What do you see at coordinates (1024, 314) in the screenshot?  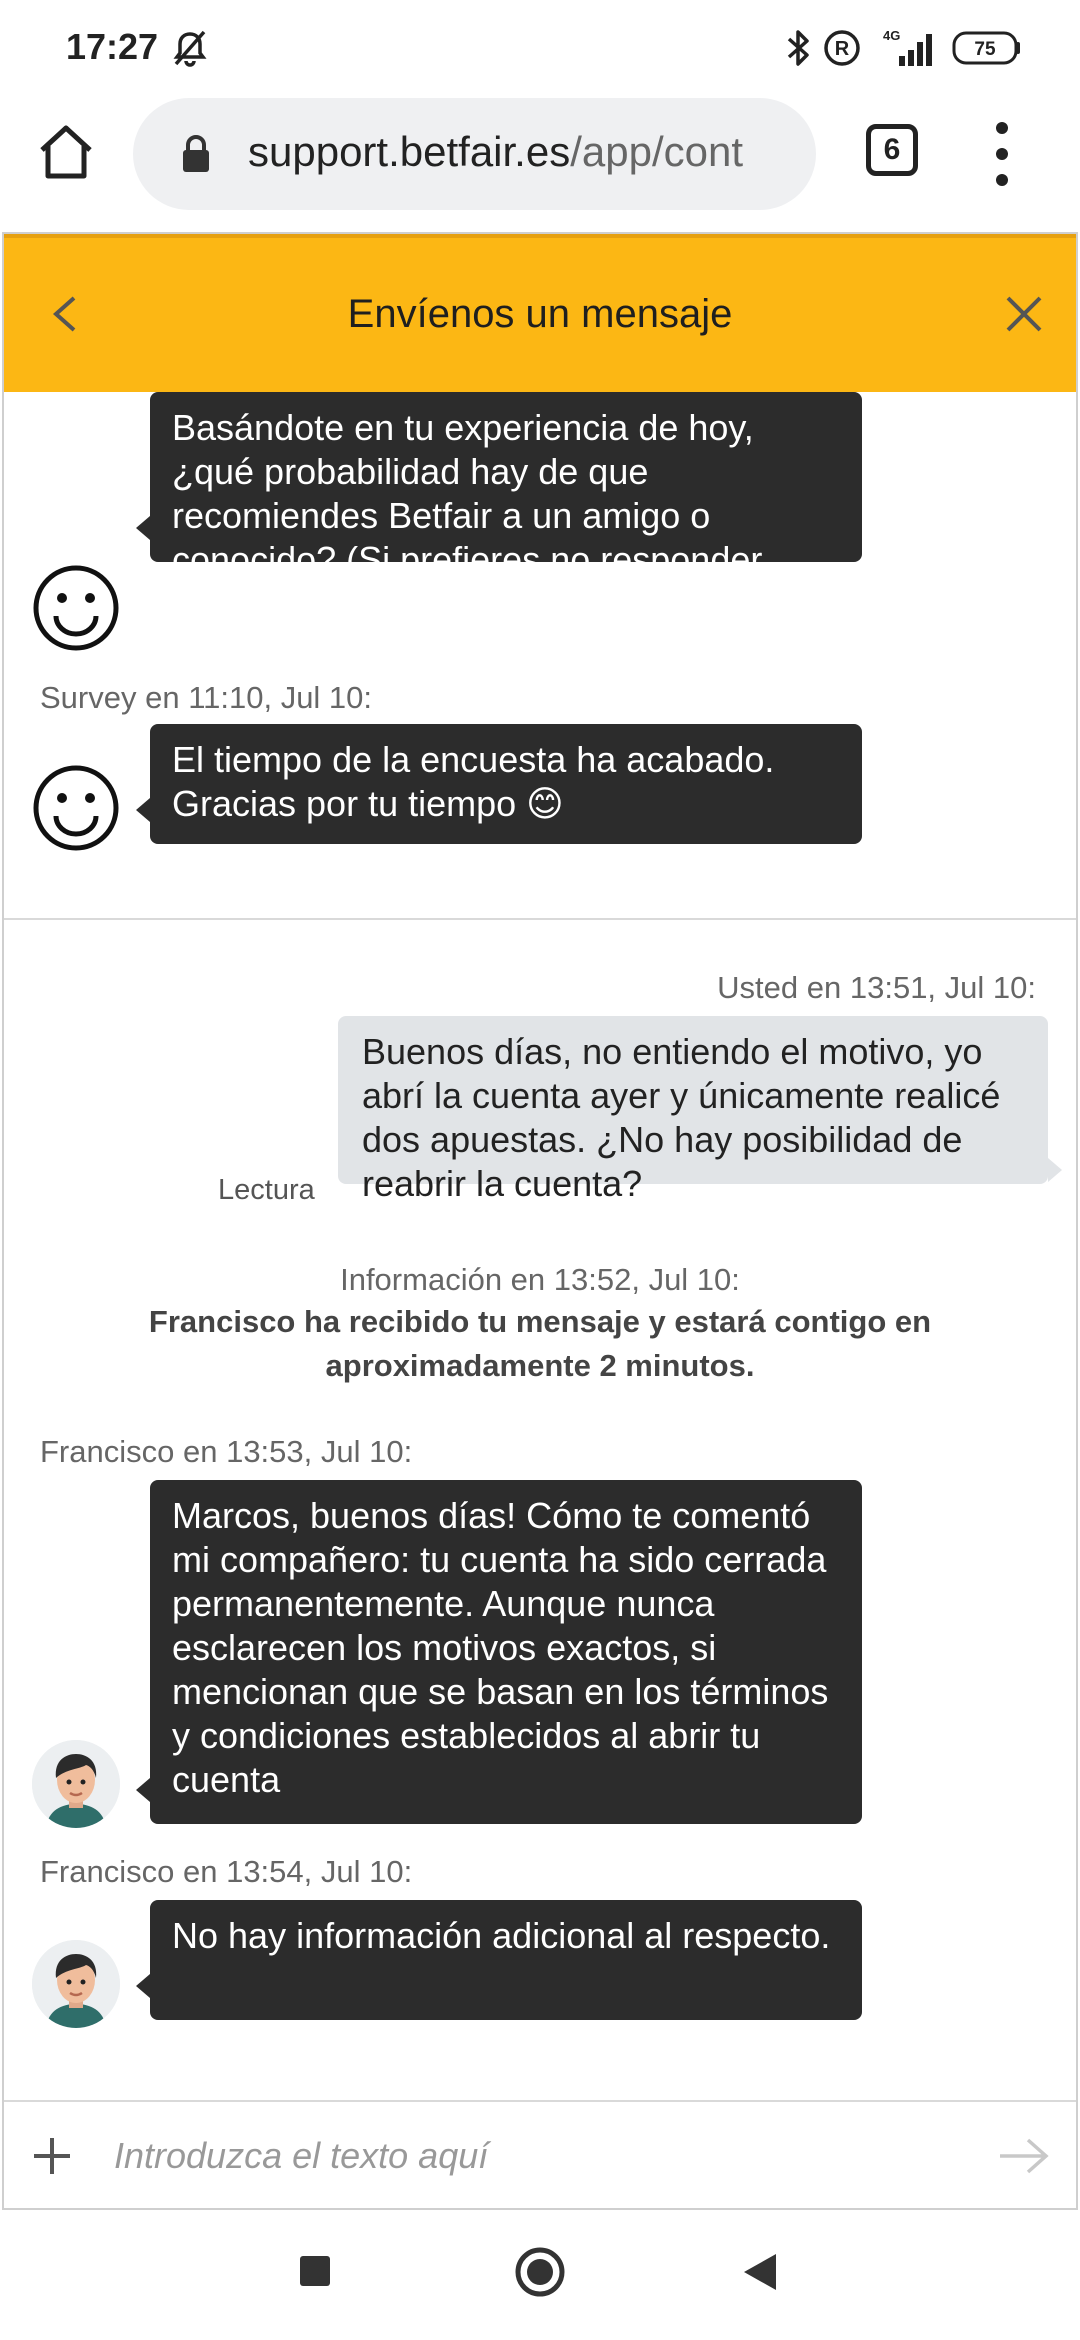 I see `close-icon` at bounding box center [1024, 314].